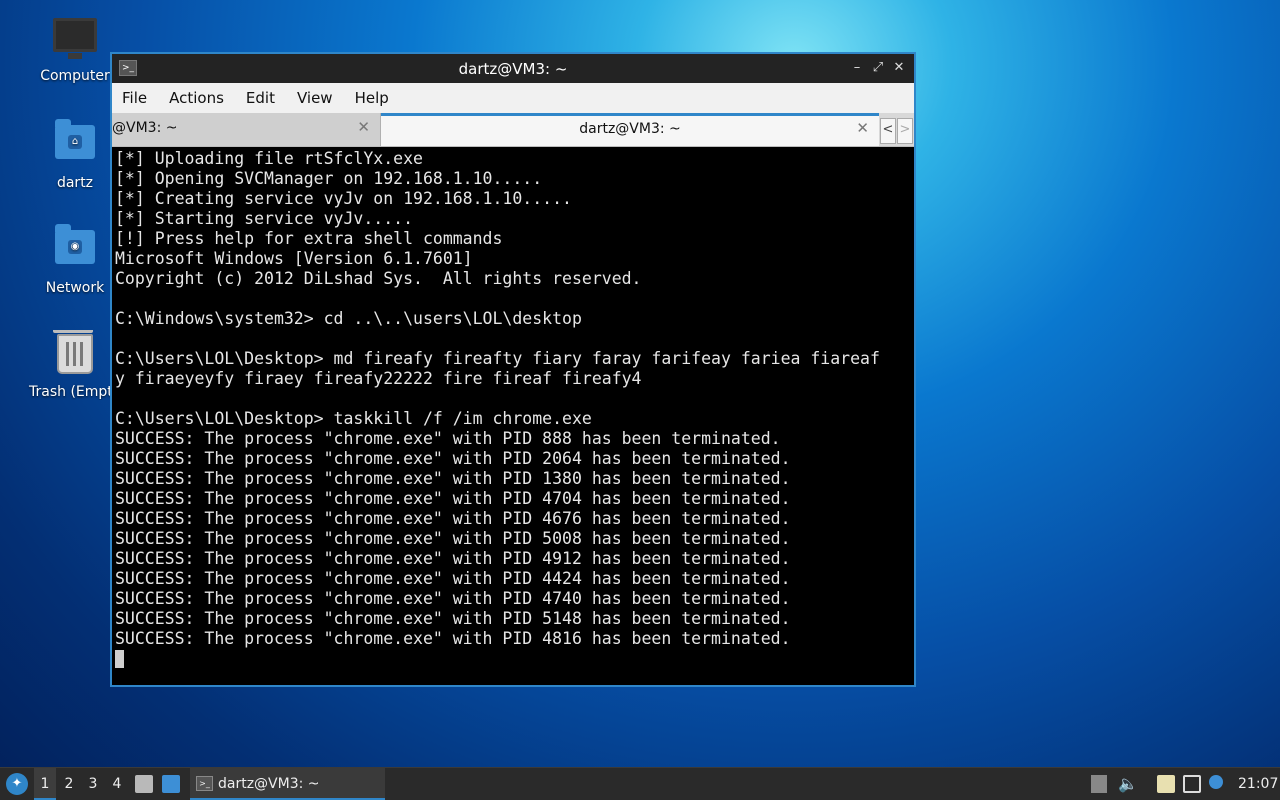 Image resolution: width=1280 pixels, height=800 pixels. I want to click on maximize-button: ⤢, so click(878, 68).